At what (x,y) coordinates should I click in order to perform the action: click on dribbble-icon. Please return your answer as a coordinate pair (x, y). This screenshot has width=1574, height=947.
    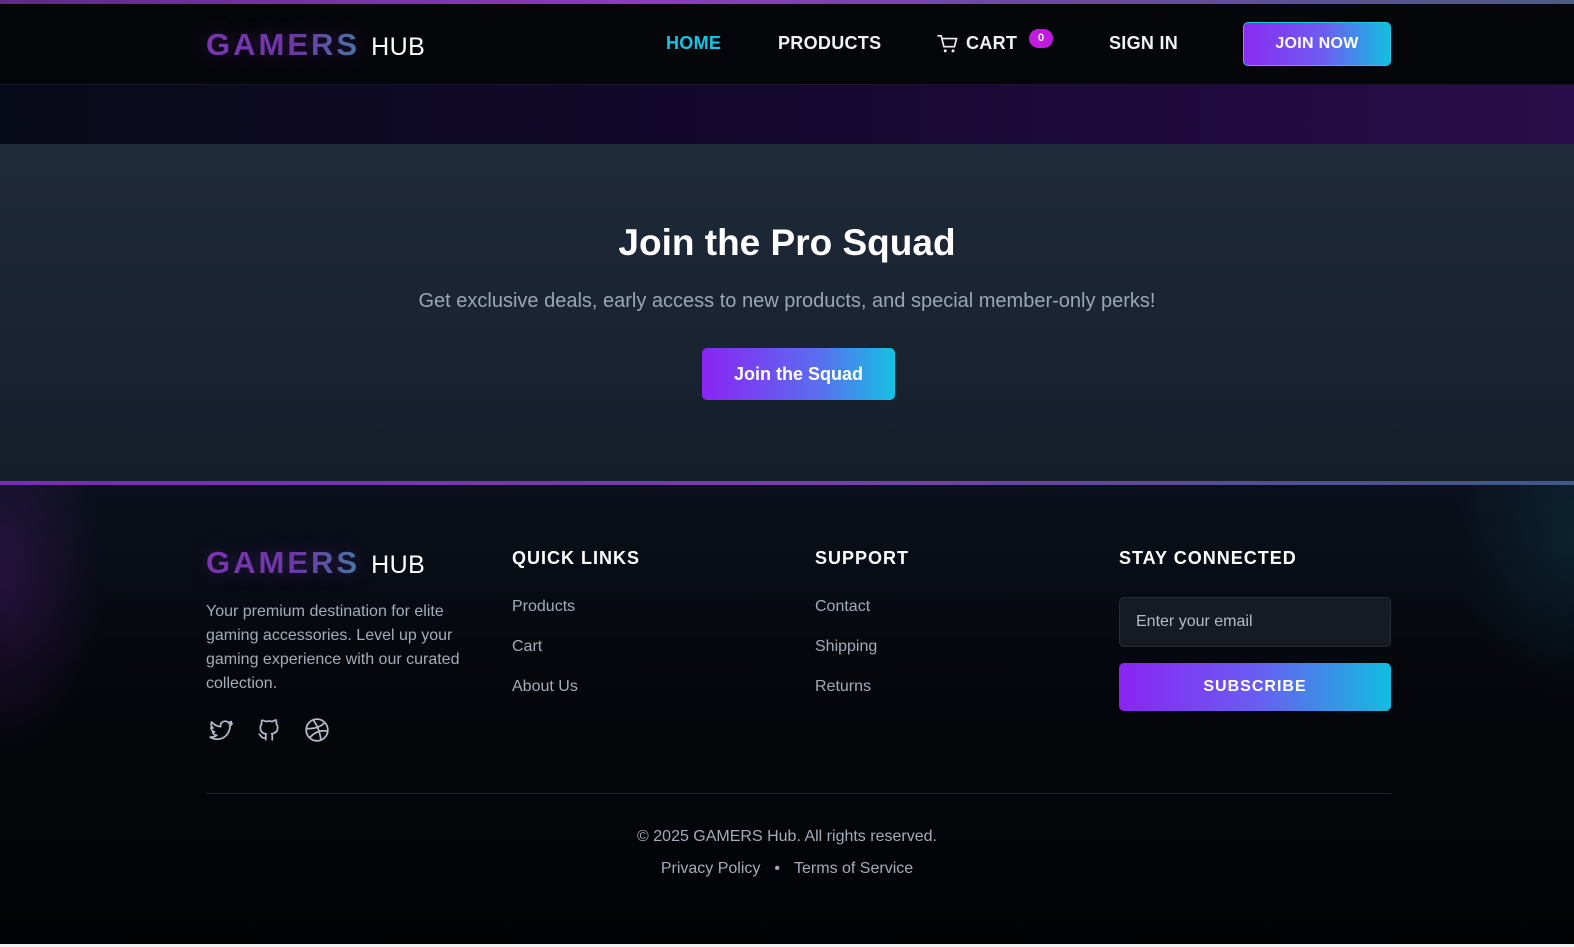
    Looking at the image, I should click on (317, 730).